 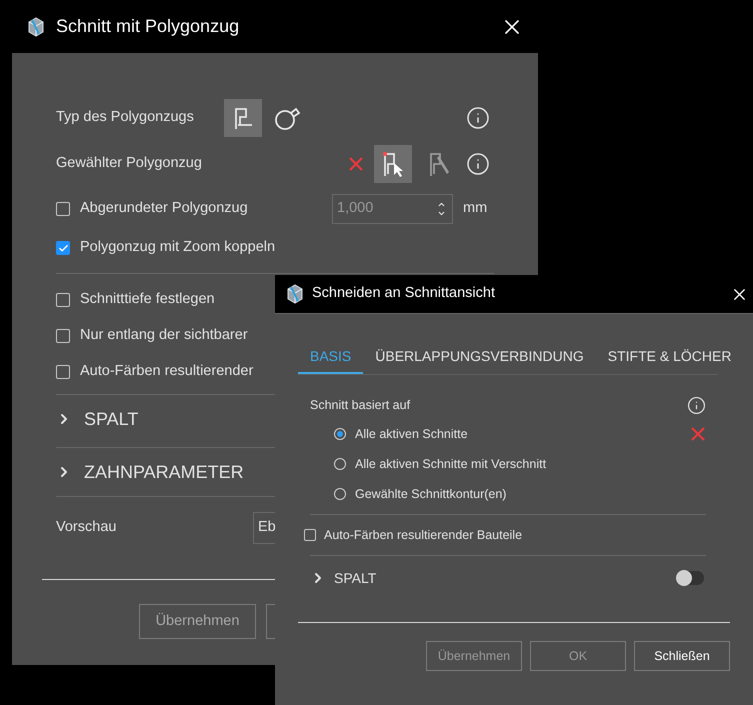 What do you see at coordinates (164, 336) in the screenshot?
I see `checkbox-label: Nur entlang der sichtbarer` at bounding box center [164, 336].